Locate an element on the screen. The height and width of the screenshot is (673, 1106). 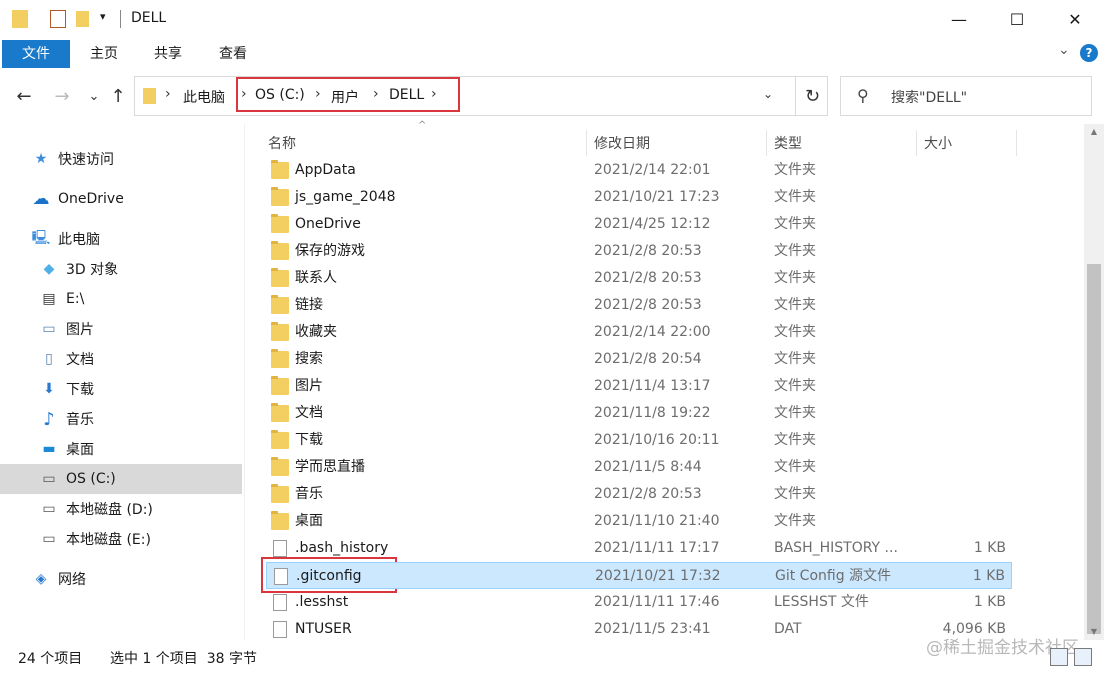
table-row: 链接 2021/2/8 20:53 文件夹 is located at coordinates (639, 305).